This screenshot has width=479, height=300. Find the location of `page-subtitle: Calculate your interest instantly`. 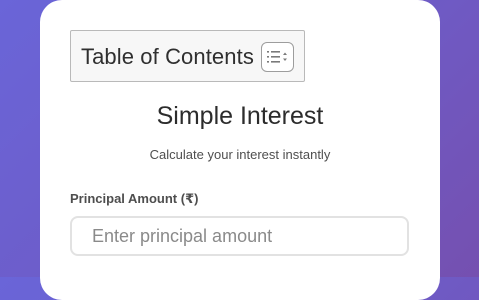

page-subtitle: Calculate your interest instantly is located at coordinates (240, 154).